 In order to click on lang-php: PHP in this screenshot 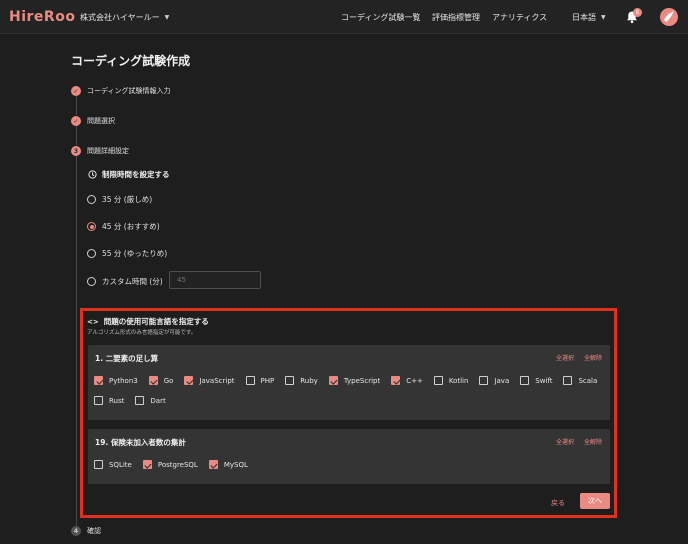, I will do `click(260, 380)`.